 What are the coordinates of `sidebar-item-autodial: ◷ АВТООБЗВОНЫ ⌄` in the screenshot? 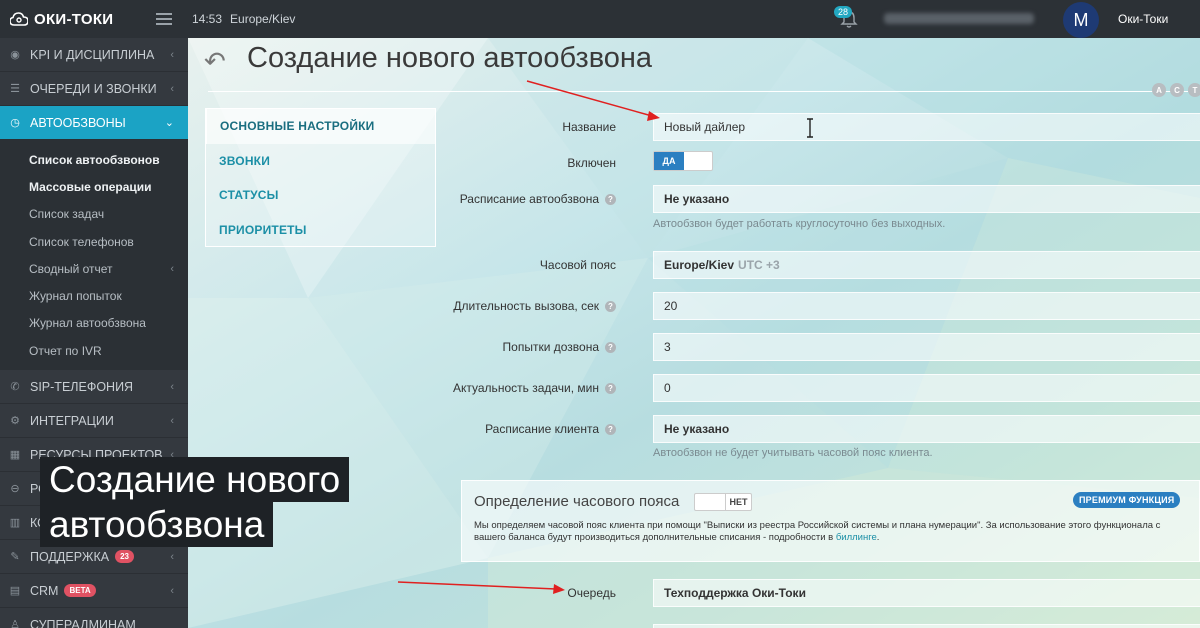 It's located at (94, 123).